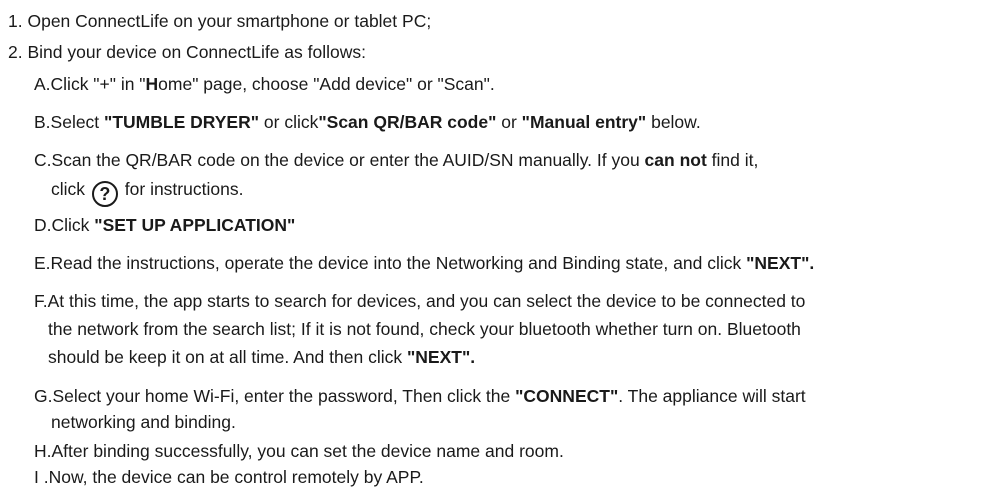 The image size is (993, 493). Describe the element at coordinates (780, 263) in the screenshot. I see `substep-e-bold-1: "NEXT".` at that location.